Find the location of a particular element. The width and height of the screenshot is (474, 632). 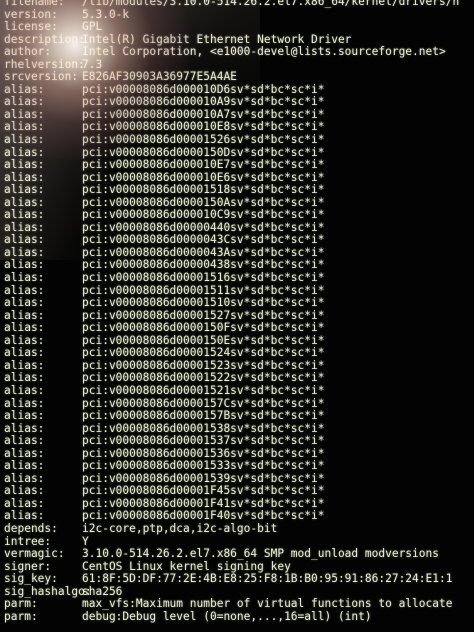

field-value: pci:v00008086d0000157Bsv*sd*bc*sc*i* is located at coordinates (203, 416).